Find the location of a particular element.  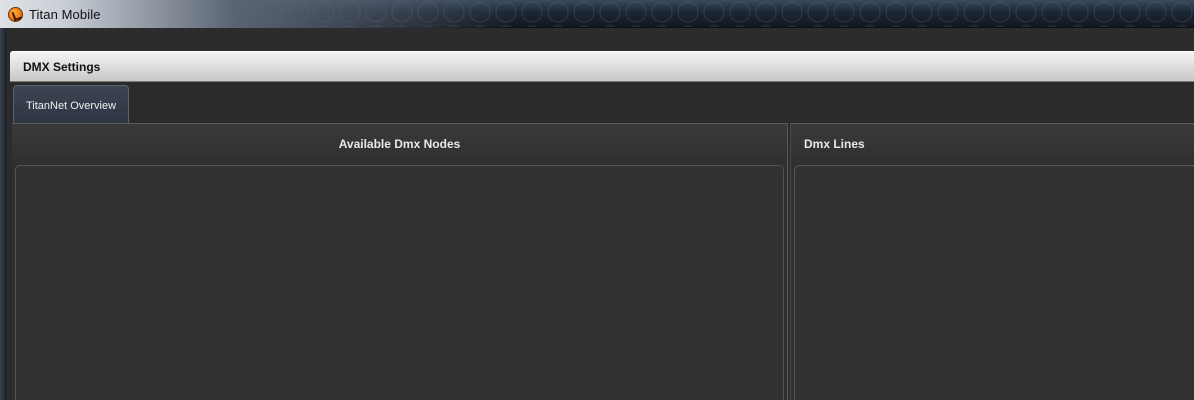

panel-title: Available Dmx Nodes is located at coordinates (399, 144).